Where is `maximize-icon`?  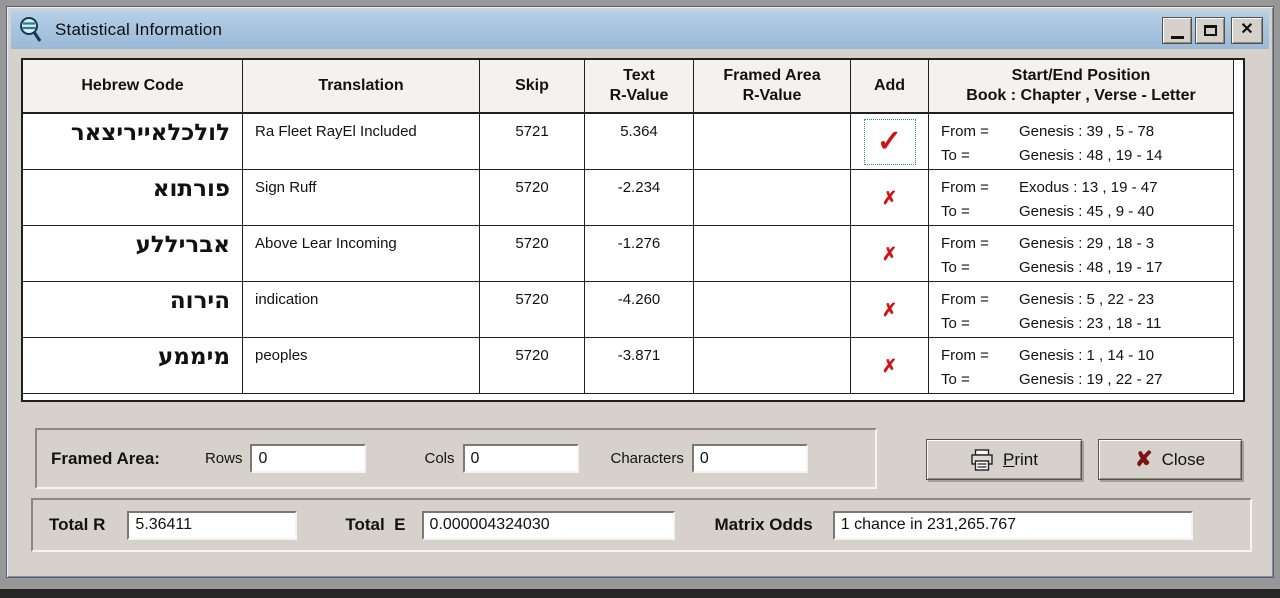
maximize-icon is located at coordinates (1210, 30).